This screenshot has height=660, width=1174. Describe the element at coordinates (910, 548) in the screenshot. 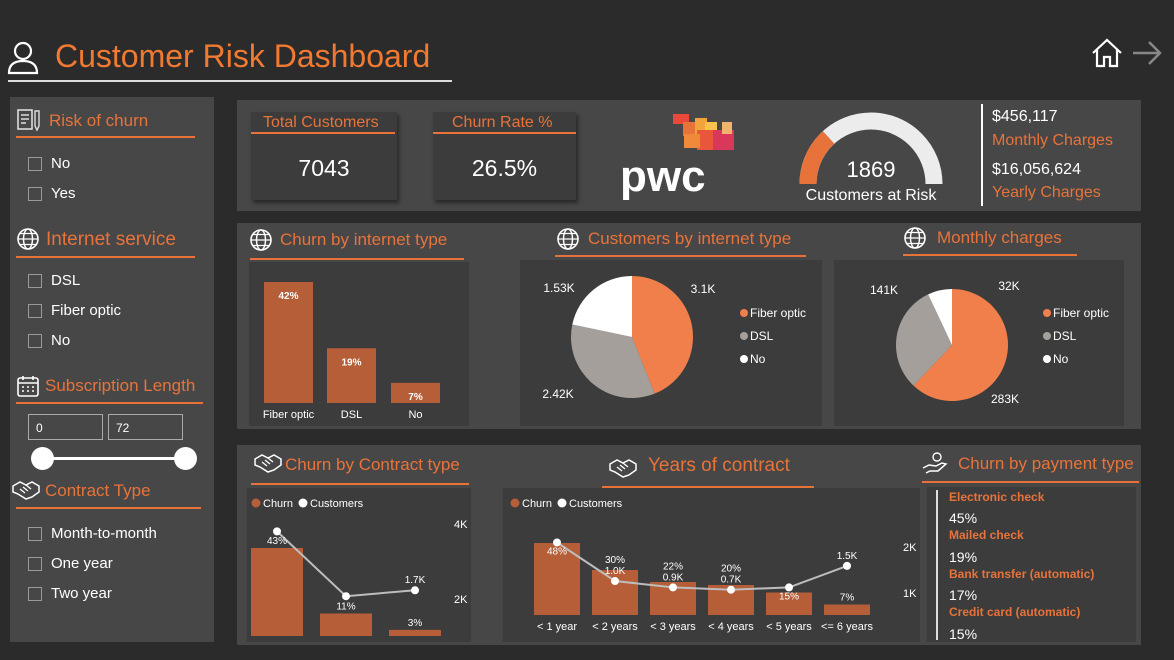

I see `y-tick-label: 2K` at that location.